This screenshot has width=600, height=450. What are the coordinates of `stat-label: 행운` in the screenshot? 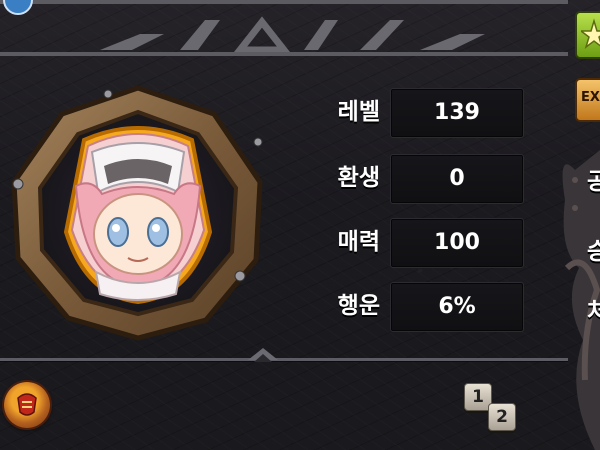 It's located at (358, 306).